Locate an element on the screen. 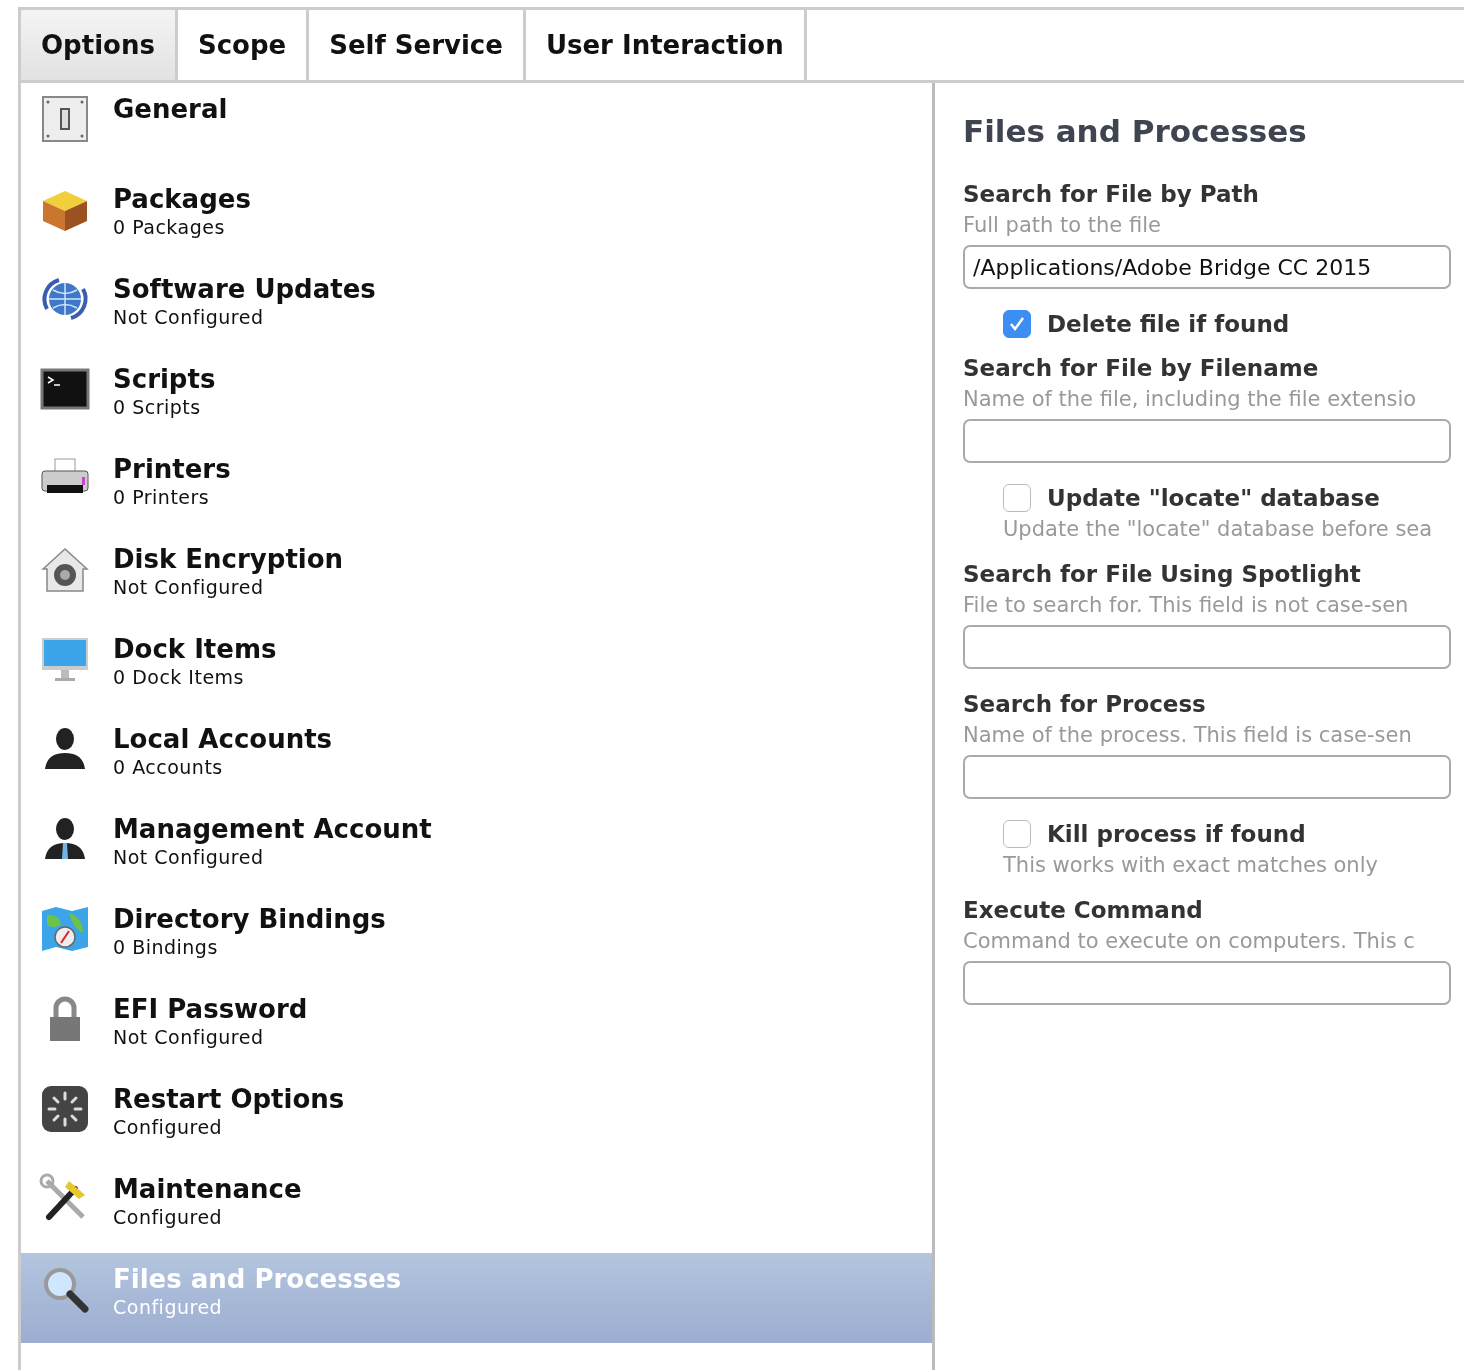 The image size is (1464, 1370). sidebar-item: Management Account Not Configured is located at coordinates (476, 848).